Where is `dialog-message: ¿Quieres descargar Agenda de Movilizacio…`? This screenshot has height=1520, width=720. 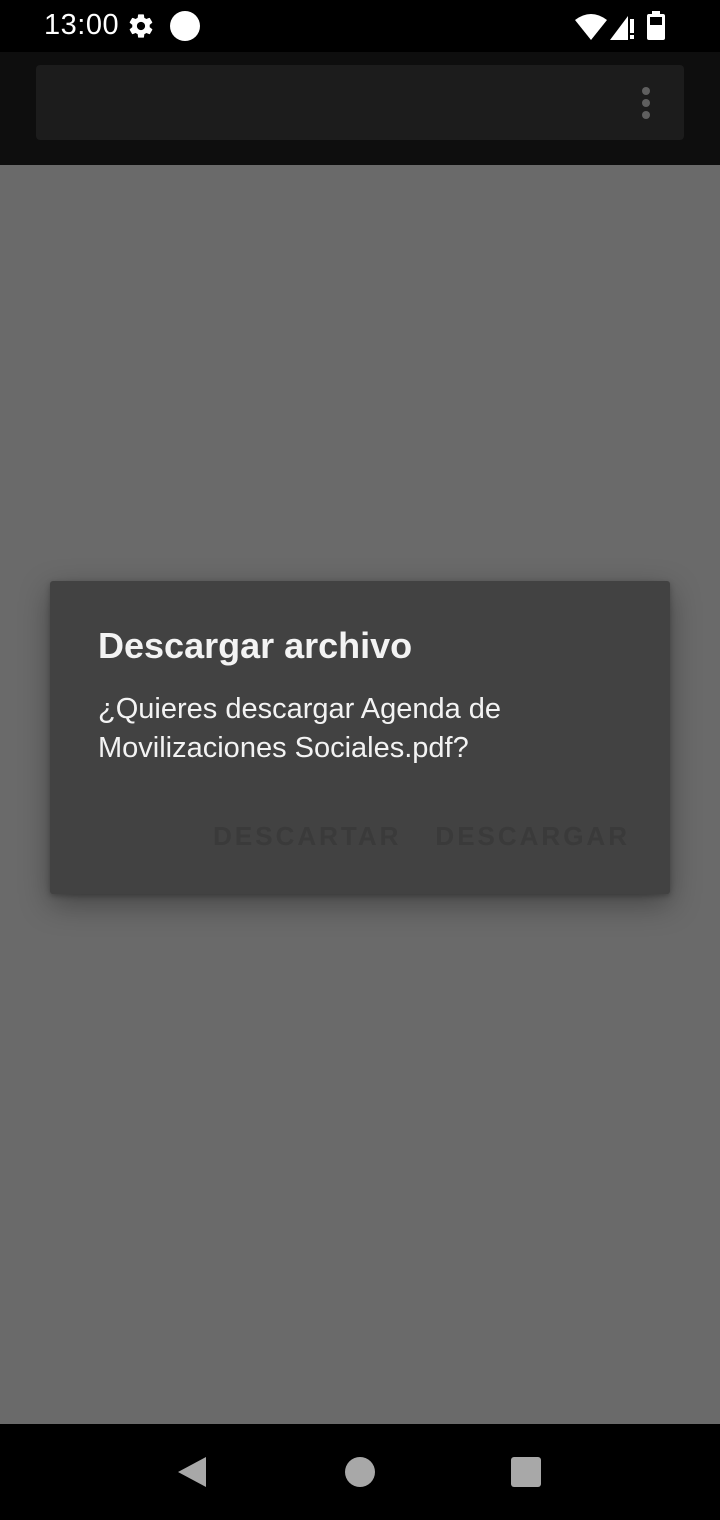 dialog-message: ¿Quieres descargar Agenda de Movilizacio… is located at coordinates (300, 728).